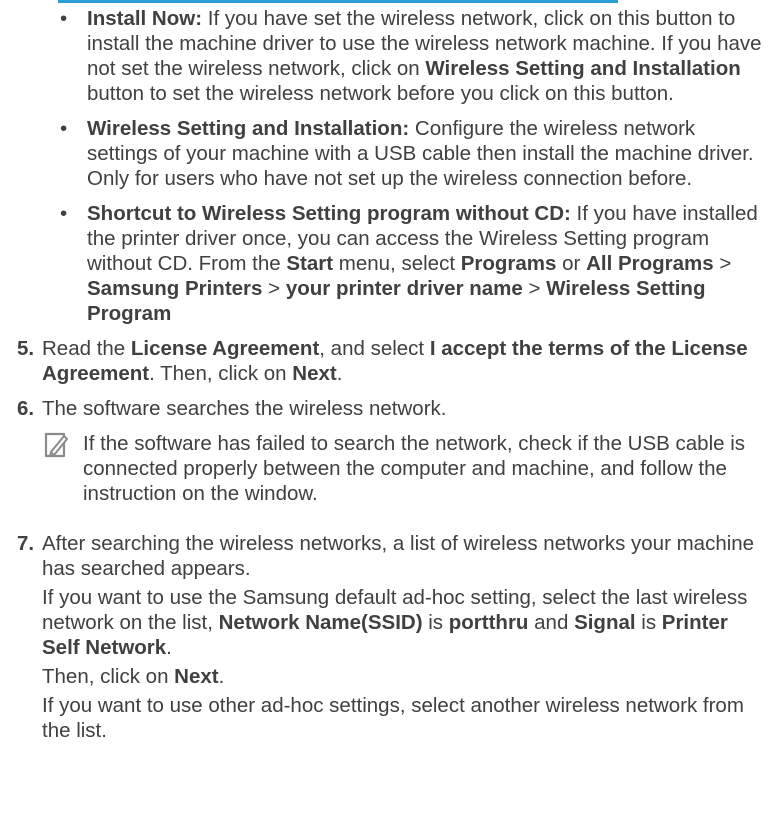  What do you see at coordinates (650, 263) in the screenshot?
I see `bullet-bold-term: All Programs` at bounding box center [650, 263].